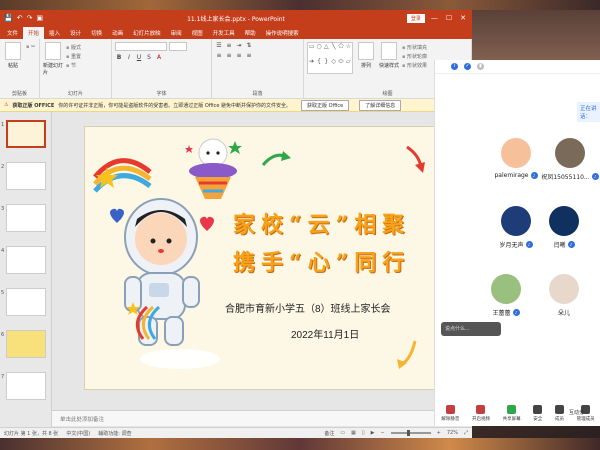  I want to click on participant-tile: 闫曦 ♪, so click(564, 227).